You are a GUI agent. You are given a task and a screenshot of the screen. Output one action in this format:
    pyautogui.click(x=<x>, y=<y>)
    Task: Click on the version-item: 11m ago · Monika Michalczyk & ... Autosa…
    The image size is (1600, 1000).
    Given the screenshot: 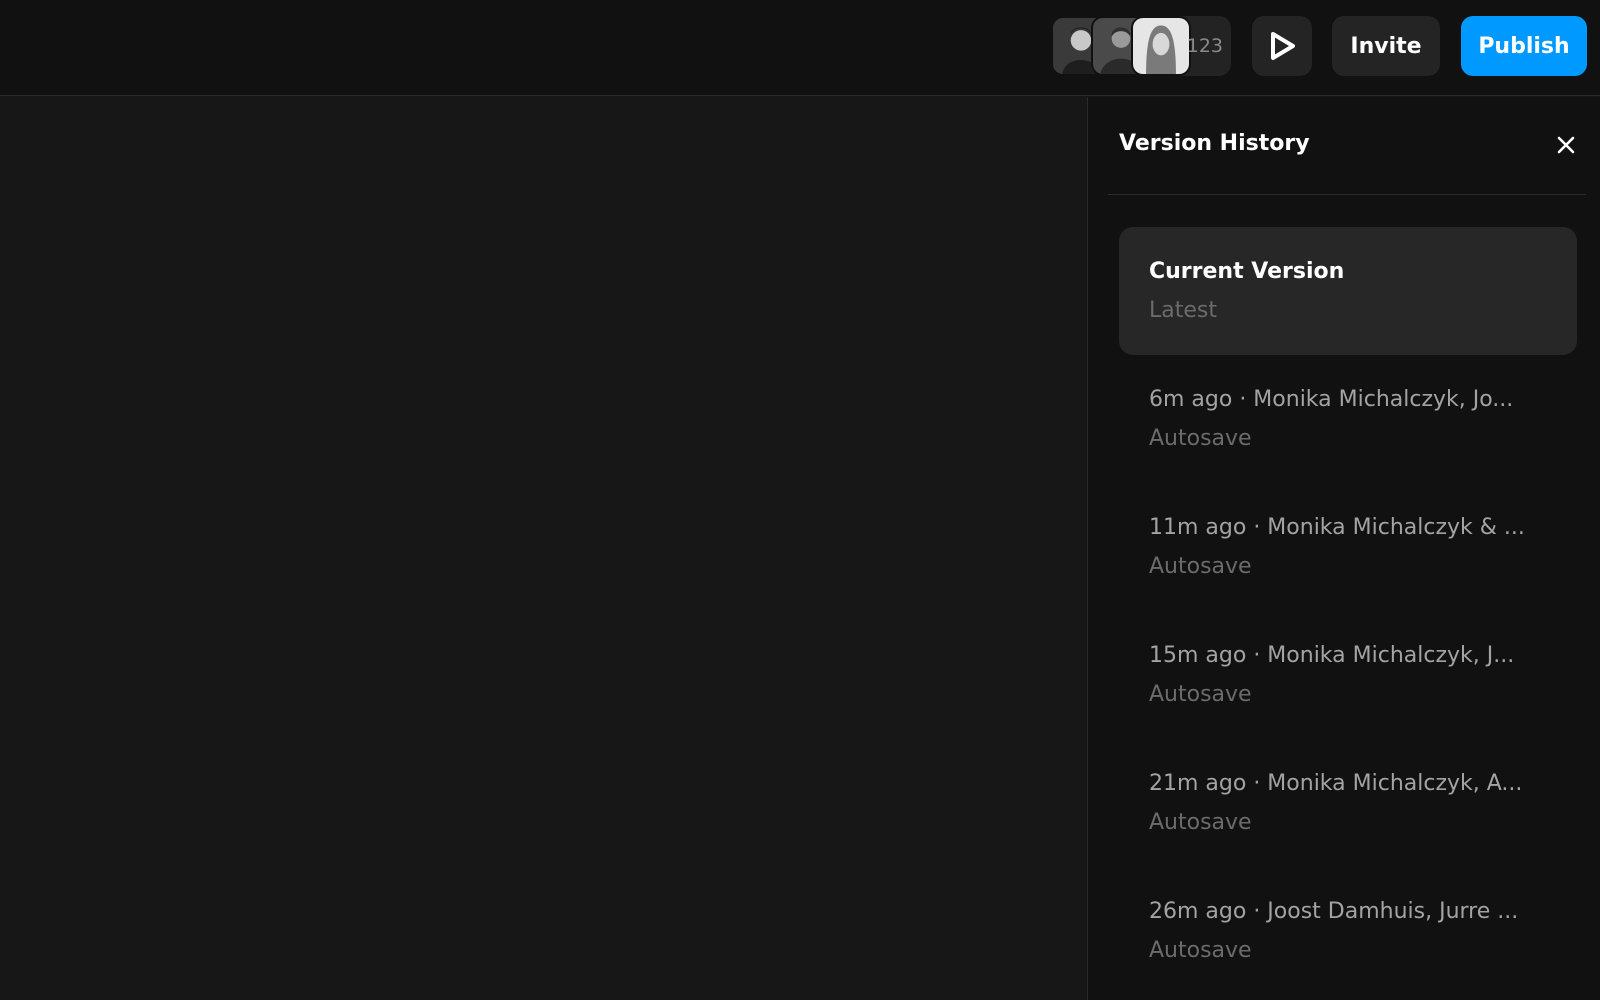 What is the action you would take?
    pyautogui.click(x=1348, y=547)
    